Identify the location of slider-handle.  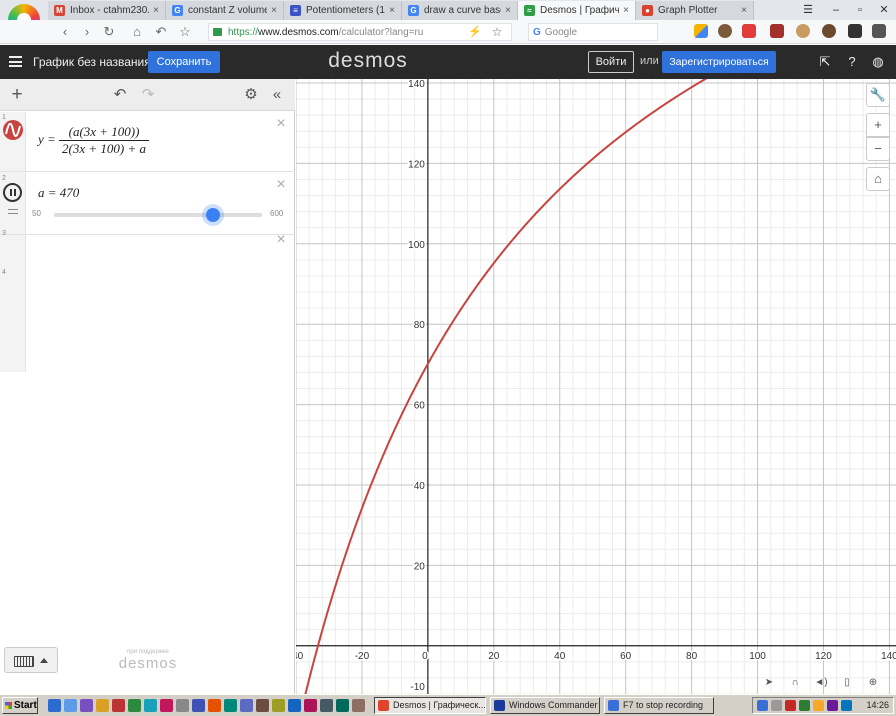
(212, 215).